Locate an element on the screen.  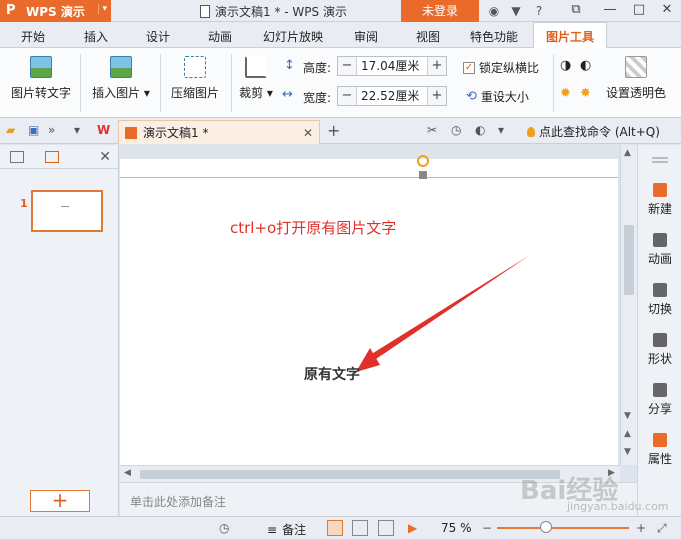
reset-size-label: 重设大小 is located at coordinates (504, 97).